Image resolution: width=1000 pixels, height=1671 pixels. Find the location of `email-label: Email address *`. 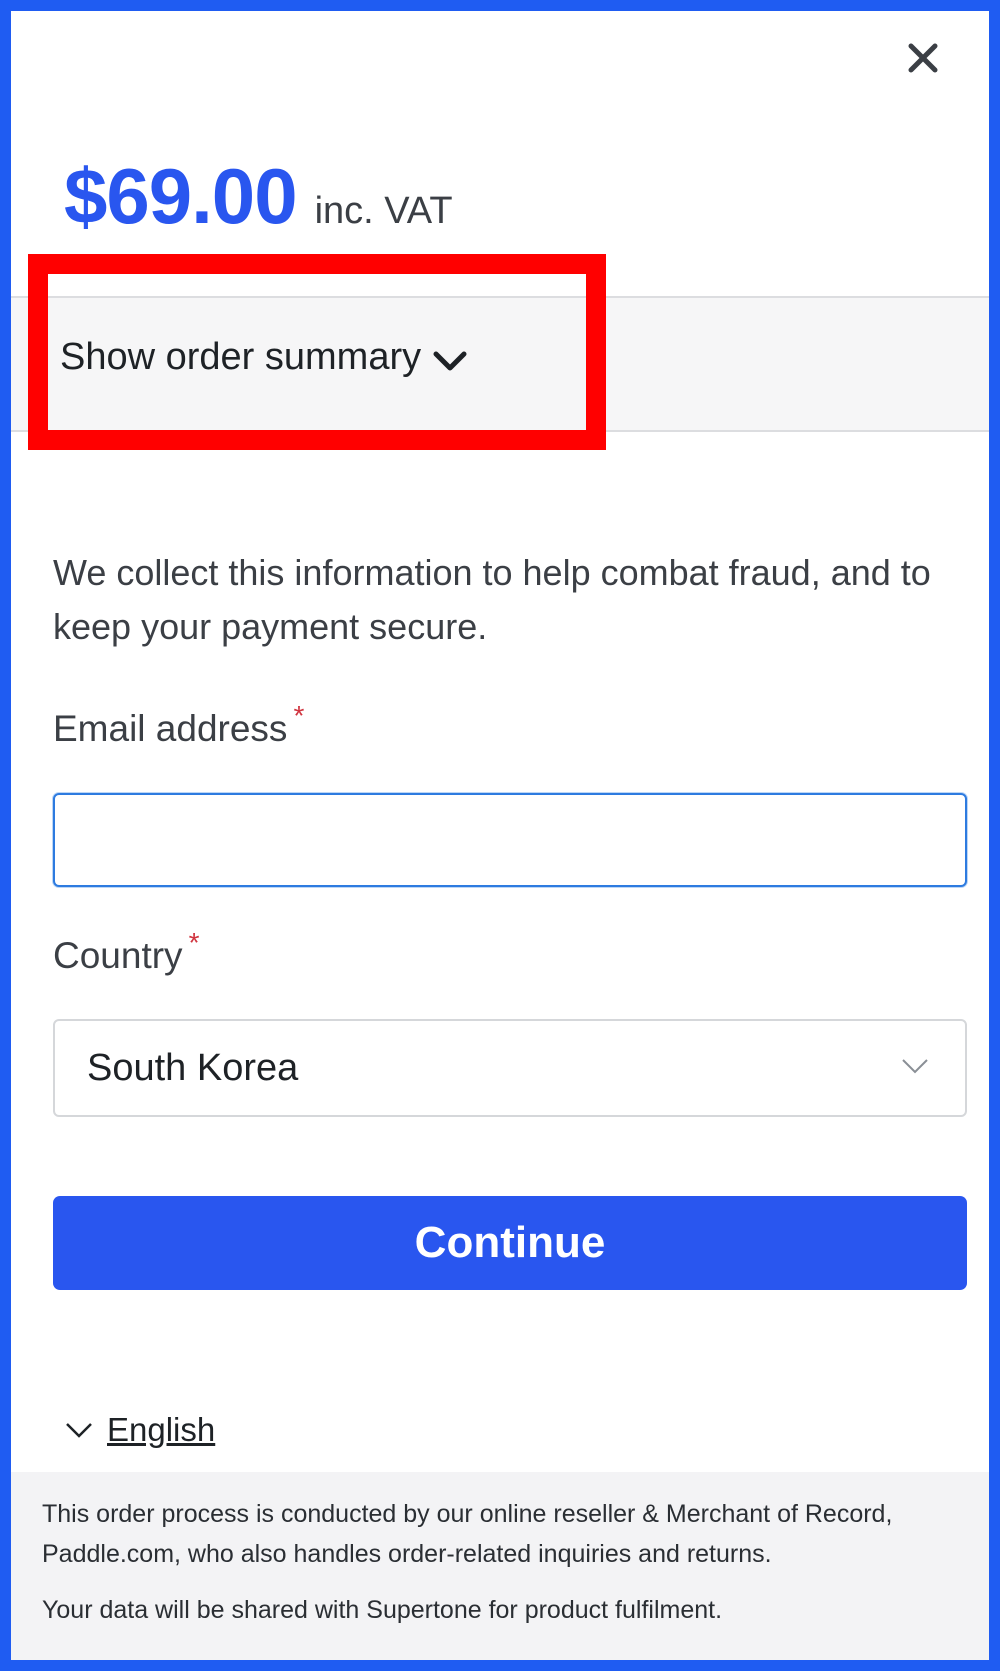

email-label: Email address * is located at coordinates (178, 725).